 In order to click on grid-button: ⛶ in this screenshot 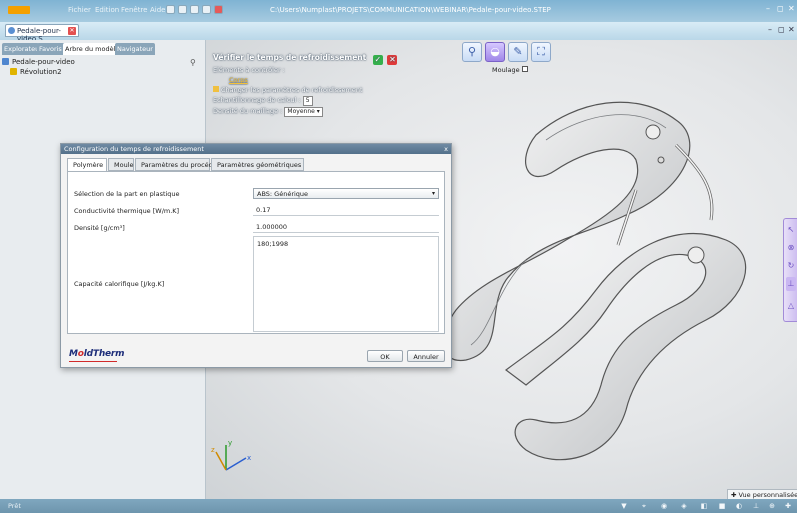, I will do `click(541, 52)`.